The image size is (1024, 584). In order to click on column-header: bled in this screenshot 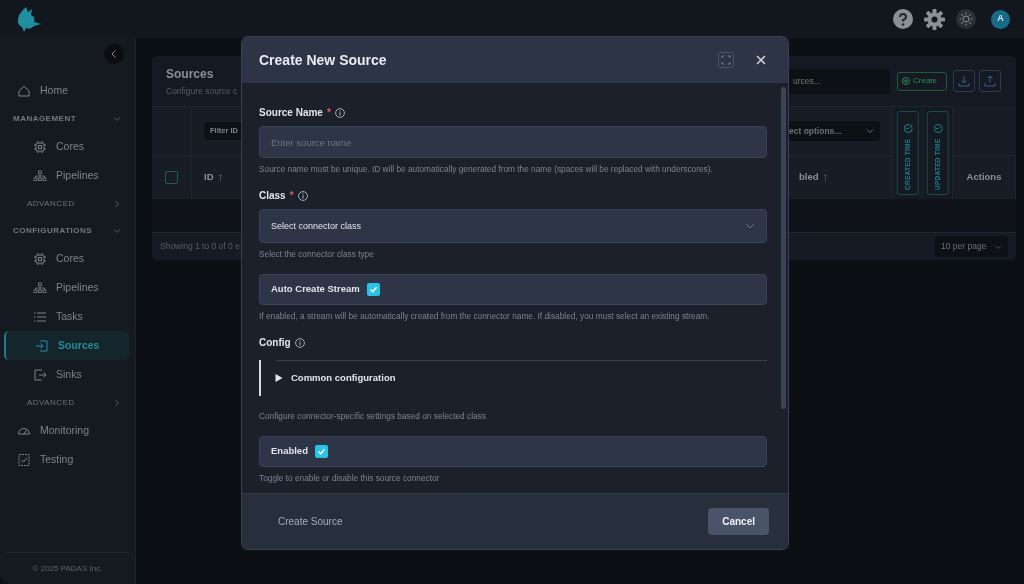, I will do `click(809, 177)`.